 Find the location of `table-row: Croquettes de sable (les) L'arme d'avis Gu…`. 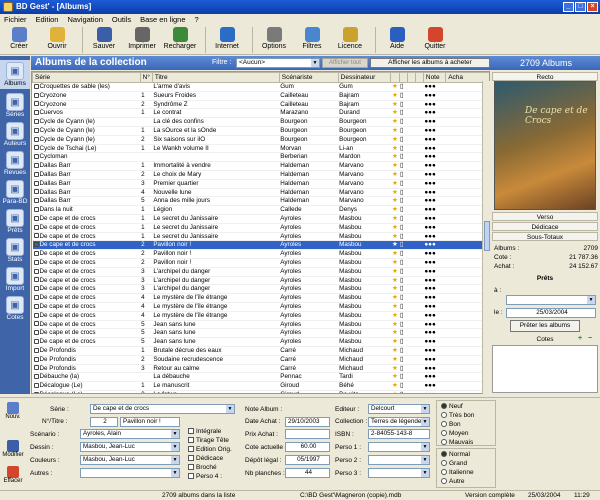

table-row: Croquettes de sable (les) L'arme d'avis Gu… is located at coordinates (260, 87).